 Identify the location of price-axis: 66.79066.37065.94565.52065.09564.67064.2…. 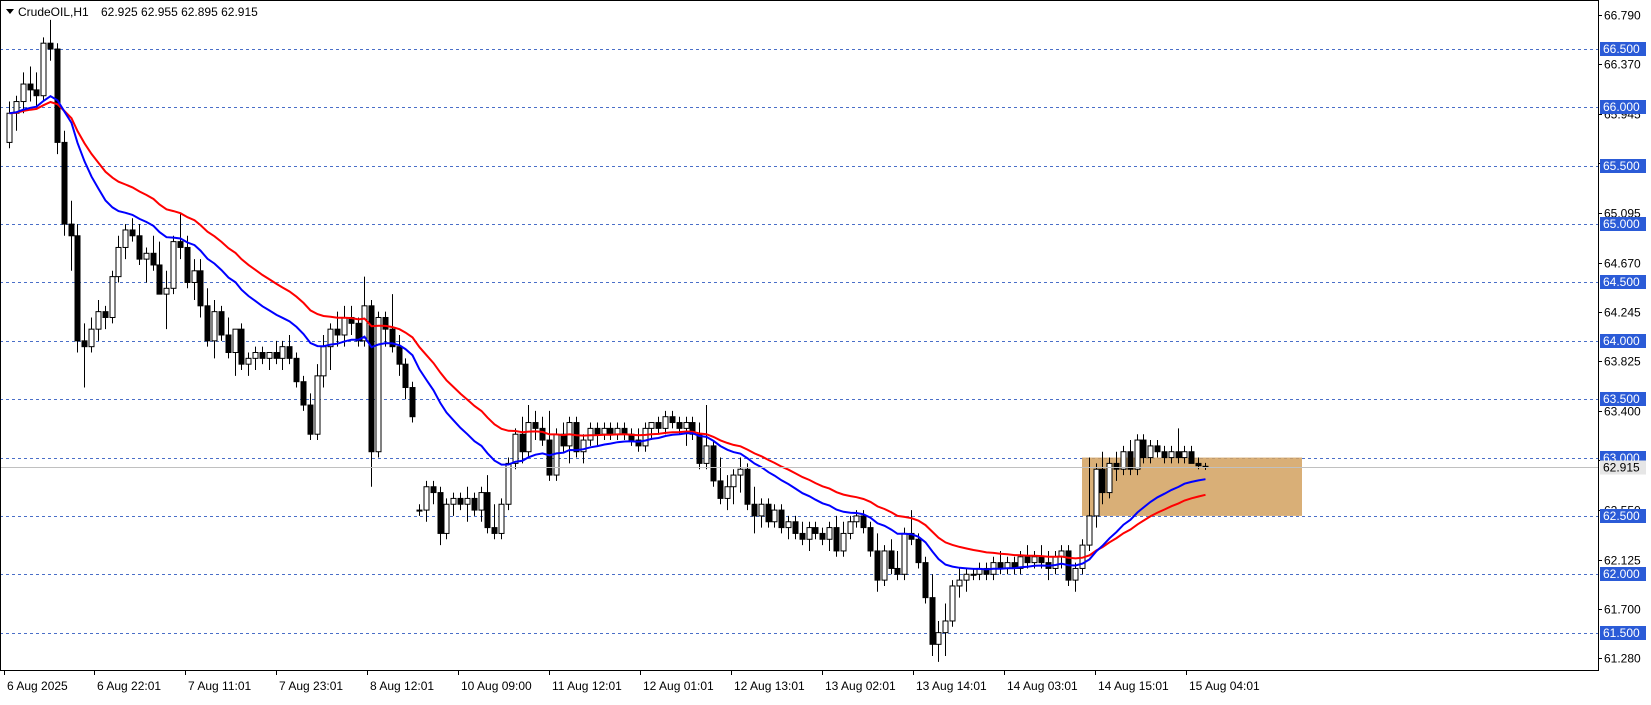
(1622, 337).